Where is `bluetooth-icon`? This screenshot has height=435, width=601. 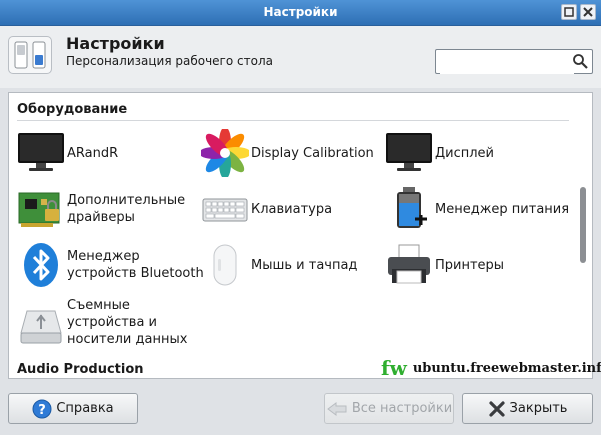
bluetooth-icon is located at coordinates (41, 265).